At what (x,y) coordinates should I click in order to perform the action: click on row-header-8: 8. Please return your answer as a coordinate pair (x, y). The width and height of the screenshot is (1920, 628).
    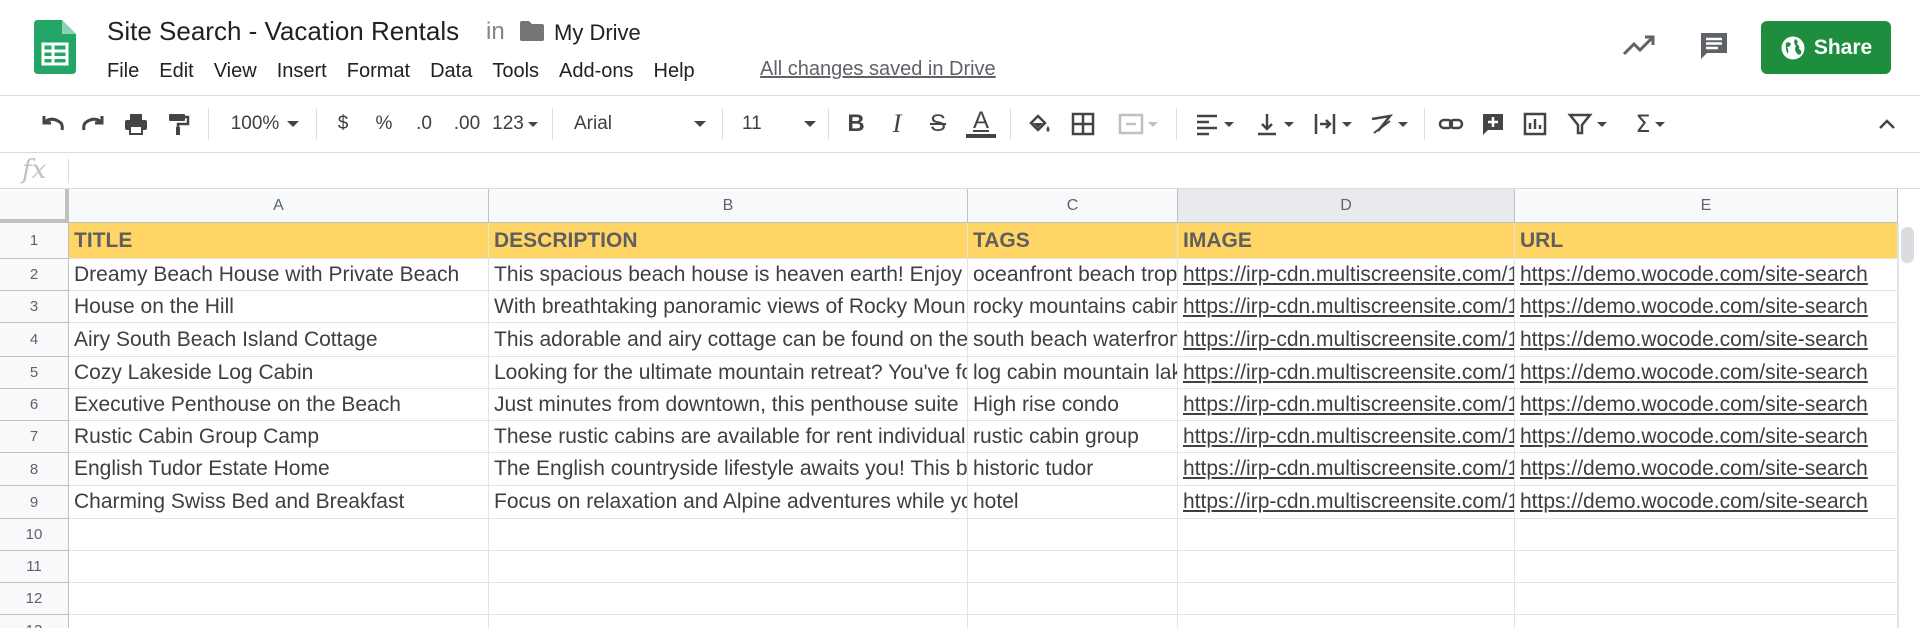
    Looking at the image, I should click on (34, 469).